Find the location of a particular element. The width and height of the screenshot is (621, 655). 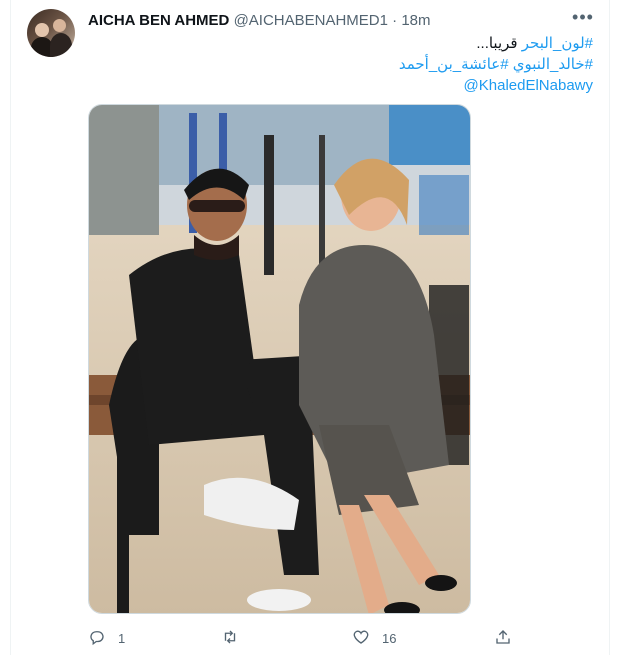

hashtag-link: #خالد_النبوي #عائشة_بن_أحمد is located at coordinates (496, 64).